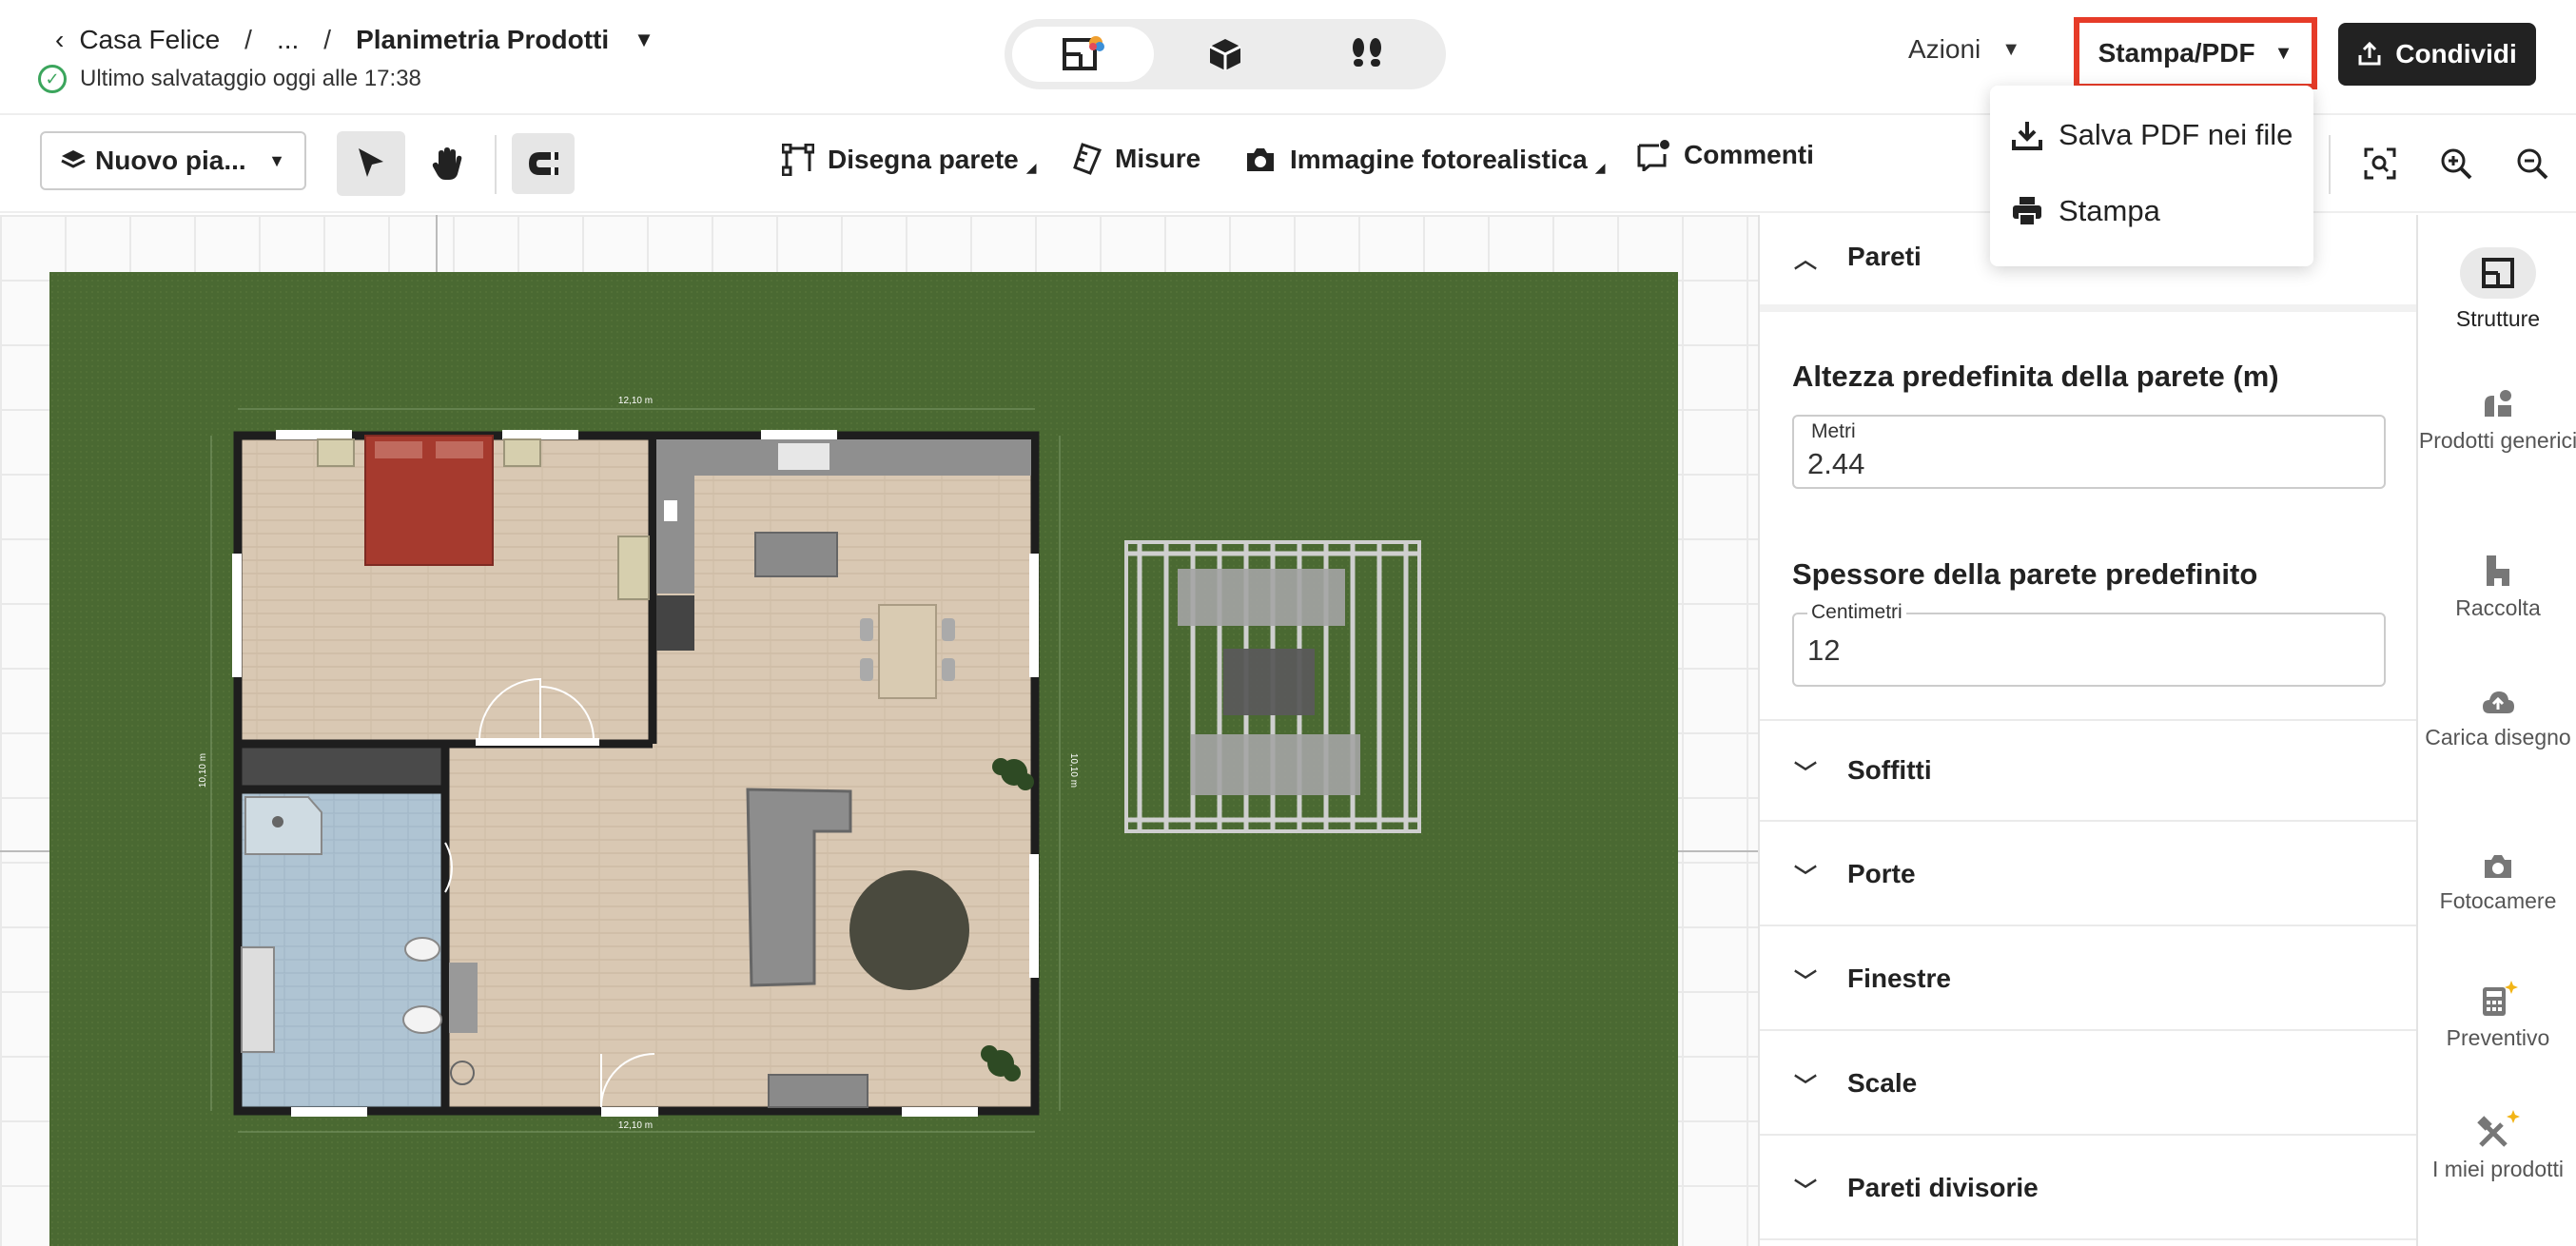  Describe the element at coordinates (2497, 1129) in the screenshot. I see `my-products-icon` at that location.